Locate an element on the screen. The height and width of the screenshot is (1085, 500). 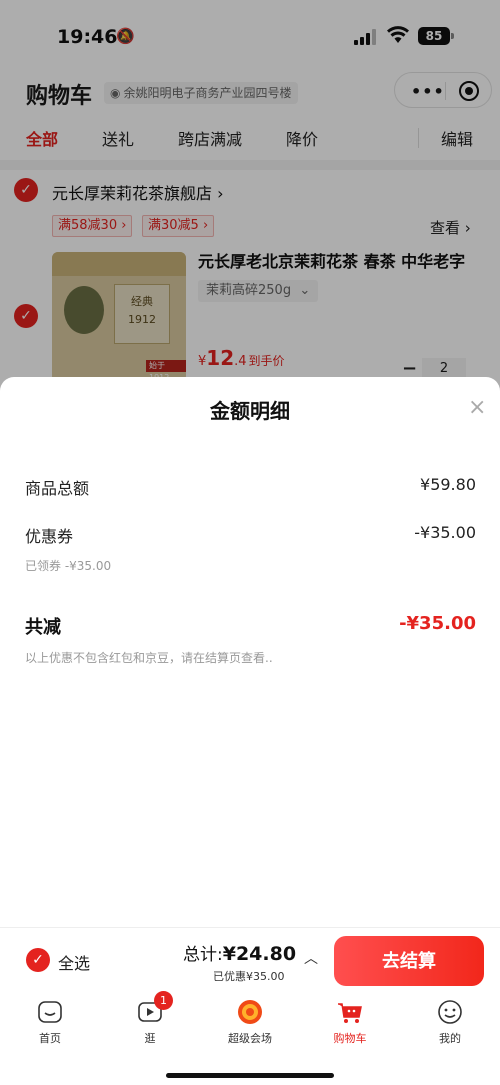
total-sum: 总计:¥24.80 is located at coordinates (239, 952).